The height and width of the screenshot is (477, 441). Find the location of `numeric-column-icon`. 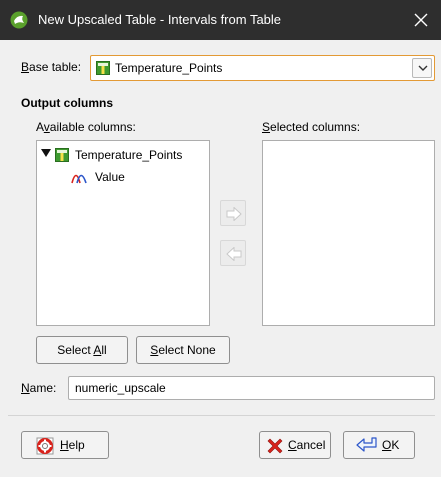

numeric-column-icon is located at coordinates (79, 179).